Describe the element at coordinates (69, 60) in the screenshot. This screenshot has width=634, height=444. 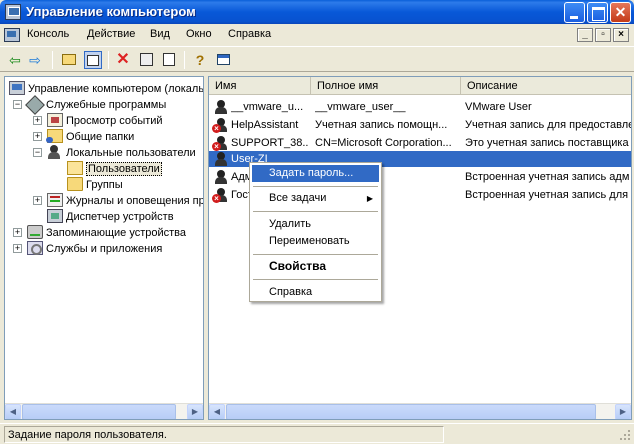
I see `up-folder-icon` at that location.